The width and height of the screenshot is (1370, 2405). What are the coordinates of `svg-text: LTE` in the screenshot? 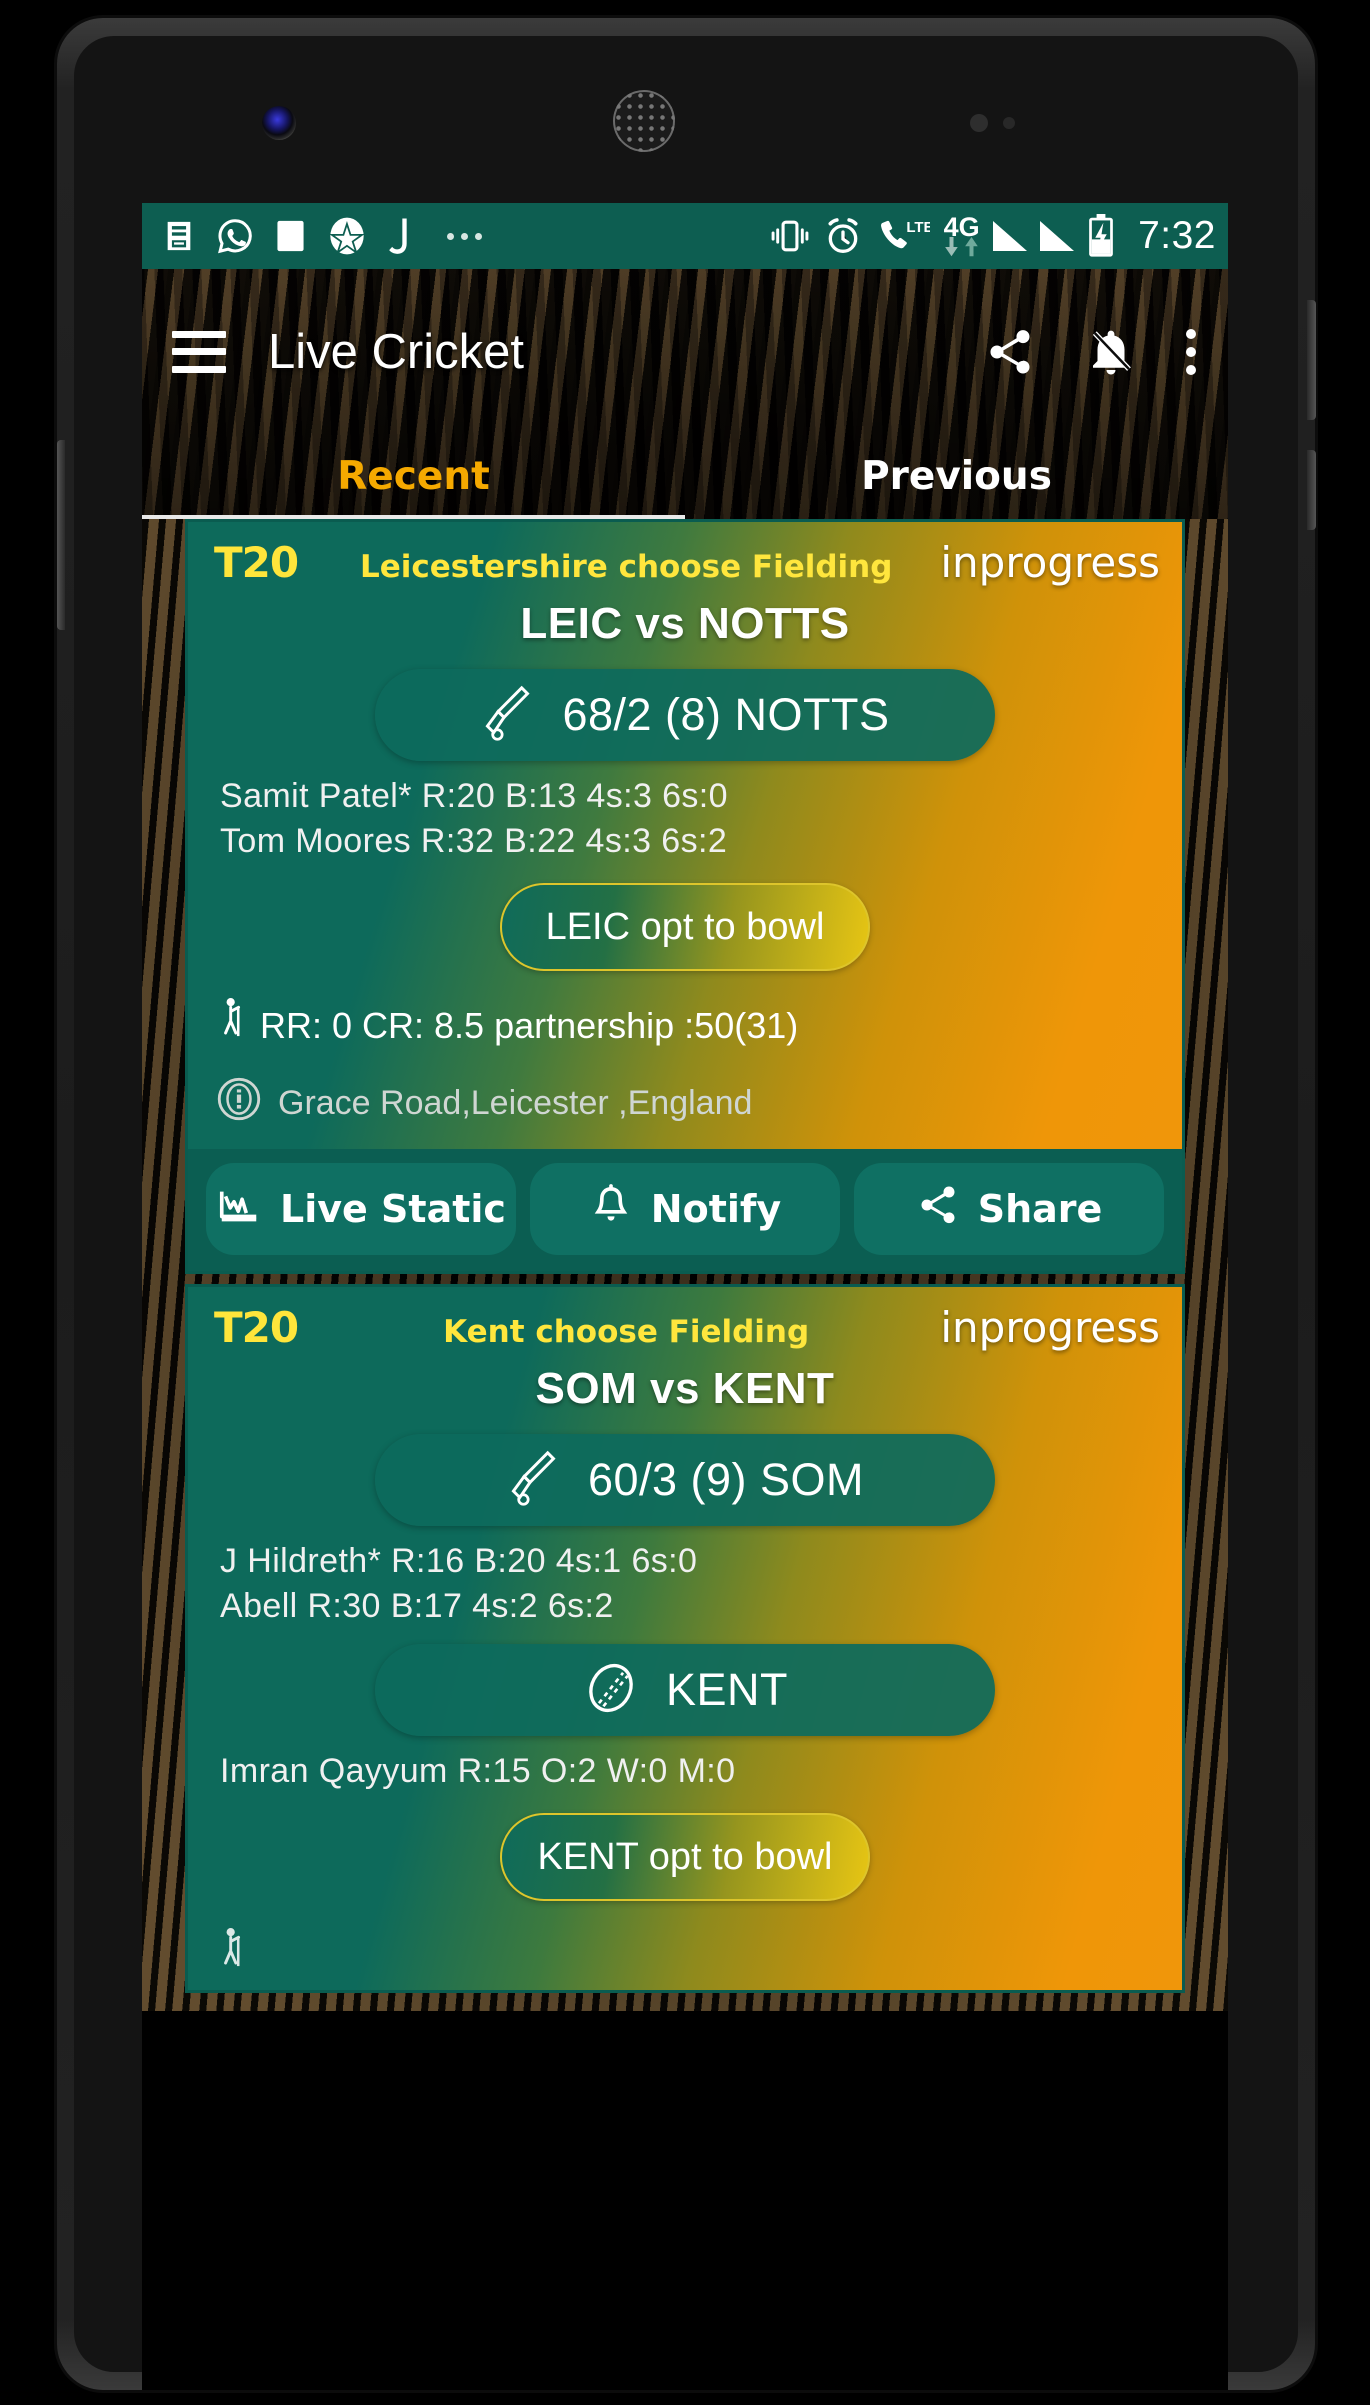 It's located at (918, 227).